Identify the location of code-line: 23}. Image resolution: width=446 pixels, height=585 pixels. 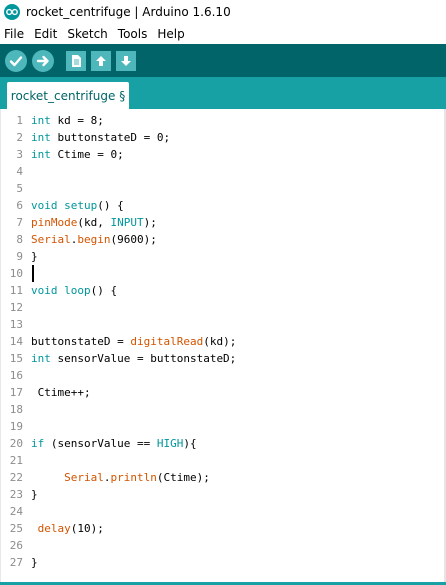
(223, 494).